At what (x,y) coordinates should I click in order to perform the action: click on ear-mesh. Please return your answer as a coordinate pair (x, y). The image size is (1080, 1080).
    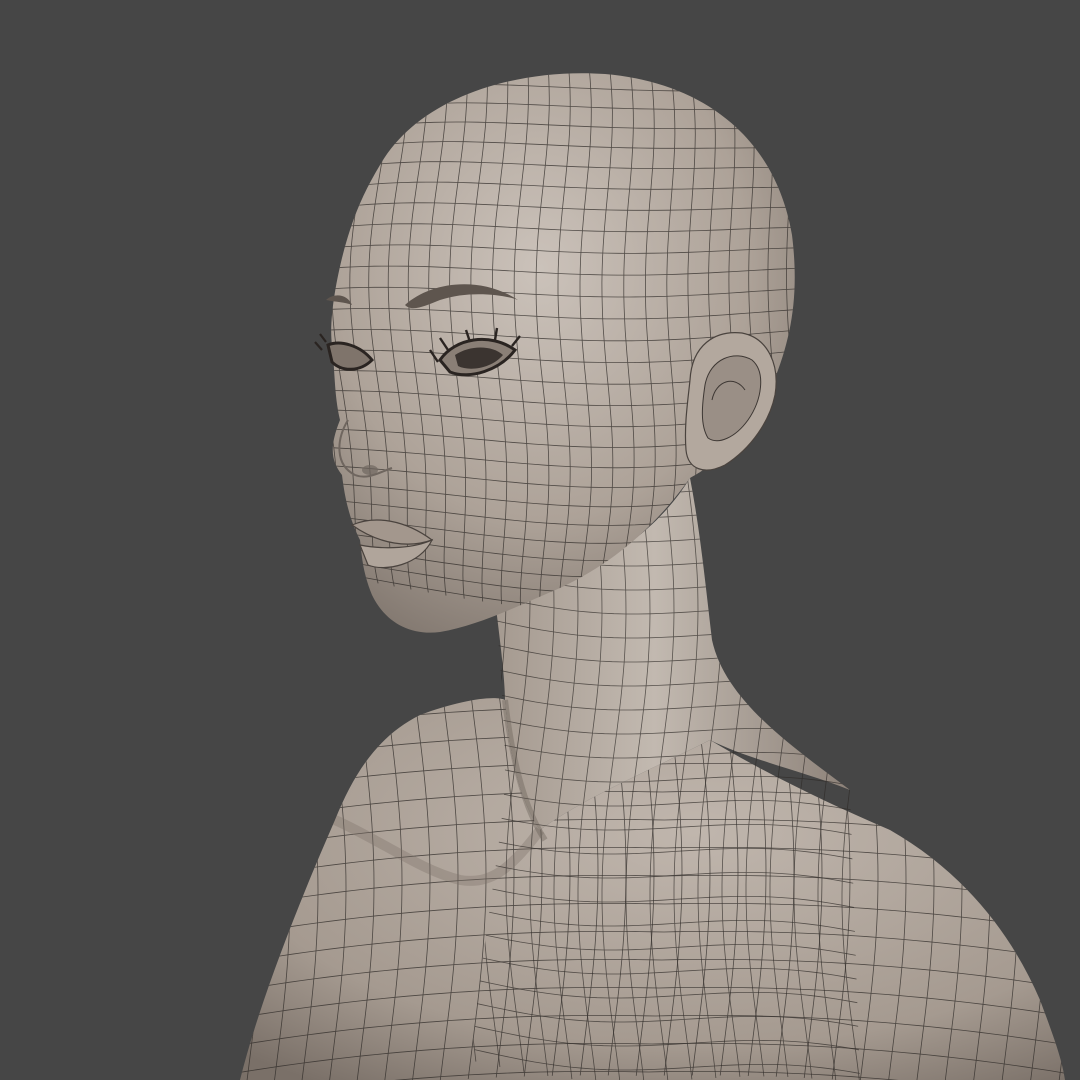
    Looking at the image, I should click on (730, 401).